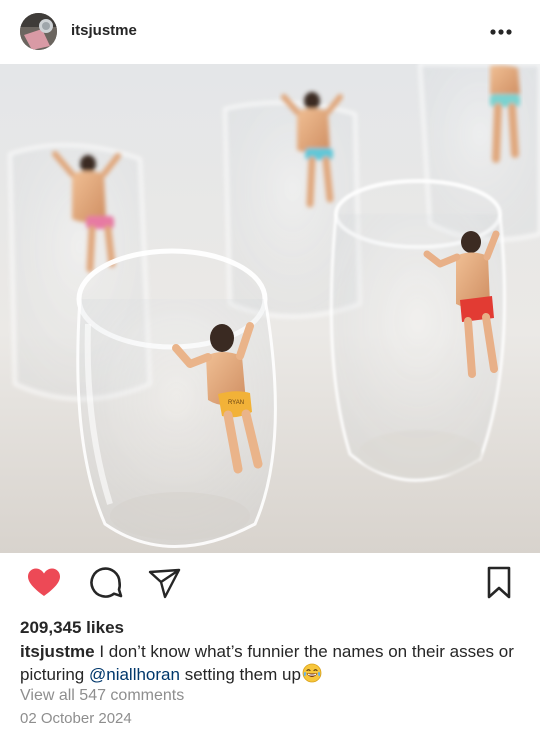 This screenshot has width=540, height=742. What do you see at coordinates (501, 32) in the screenshot?
I see `more-horizontal-icon` at bounding box center [501, 32].